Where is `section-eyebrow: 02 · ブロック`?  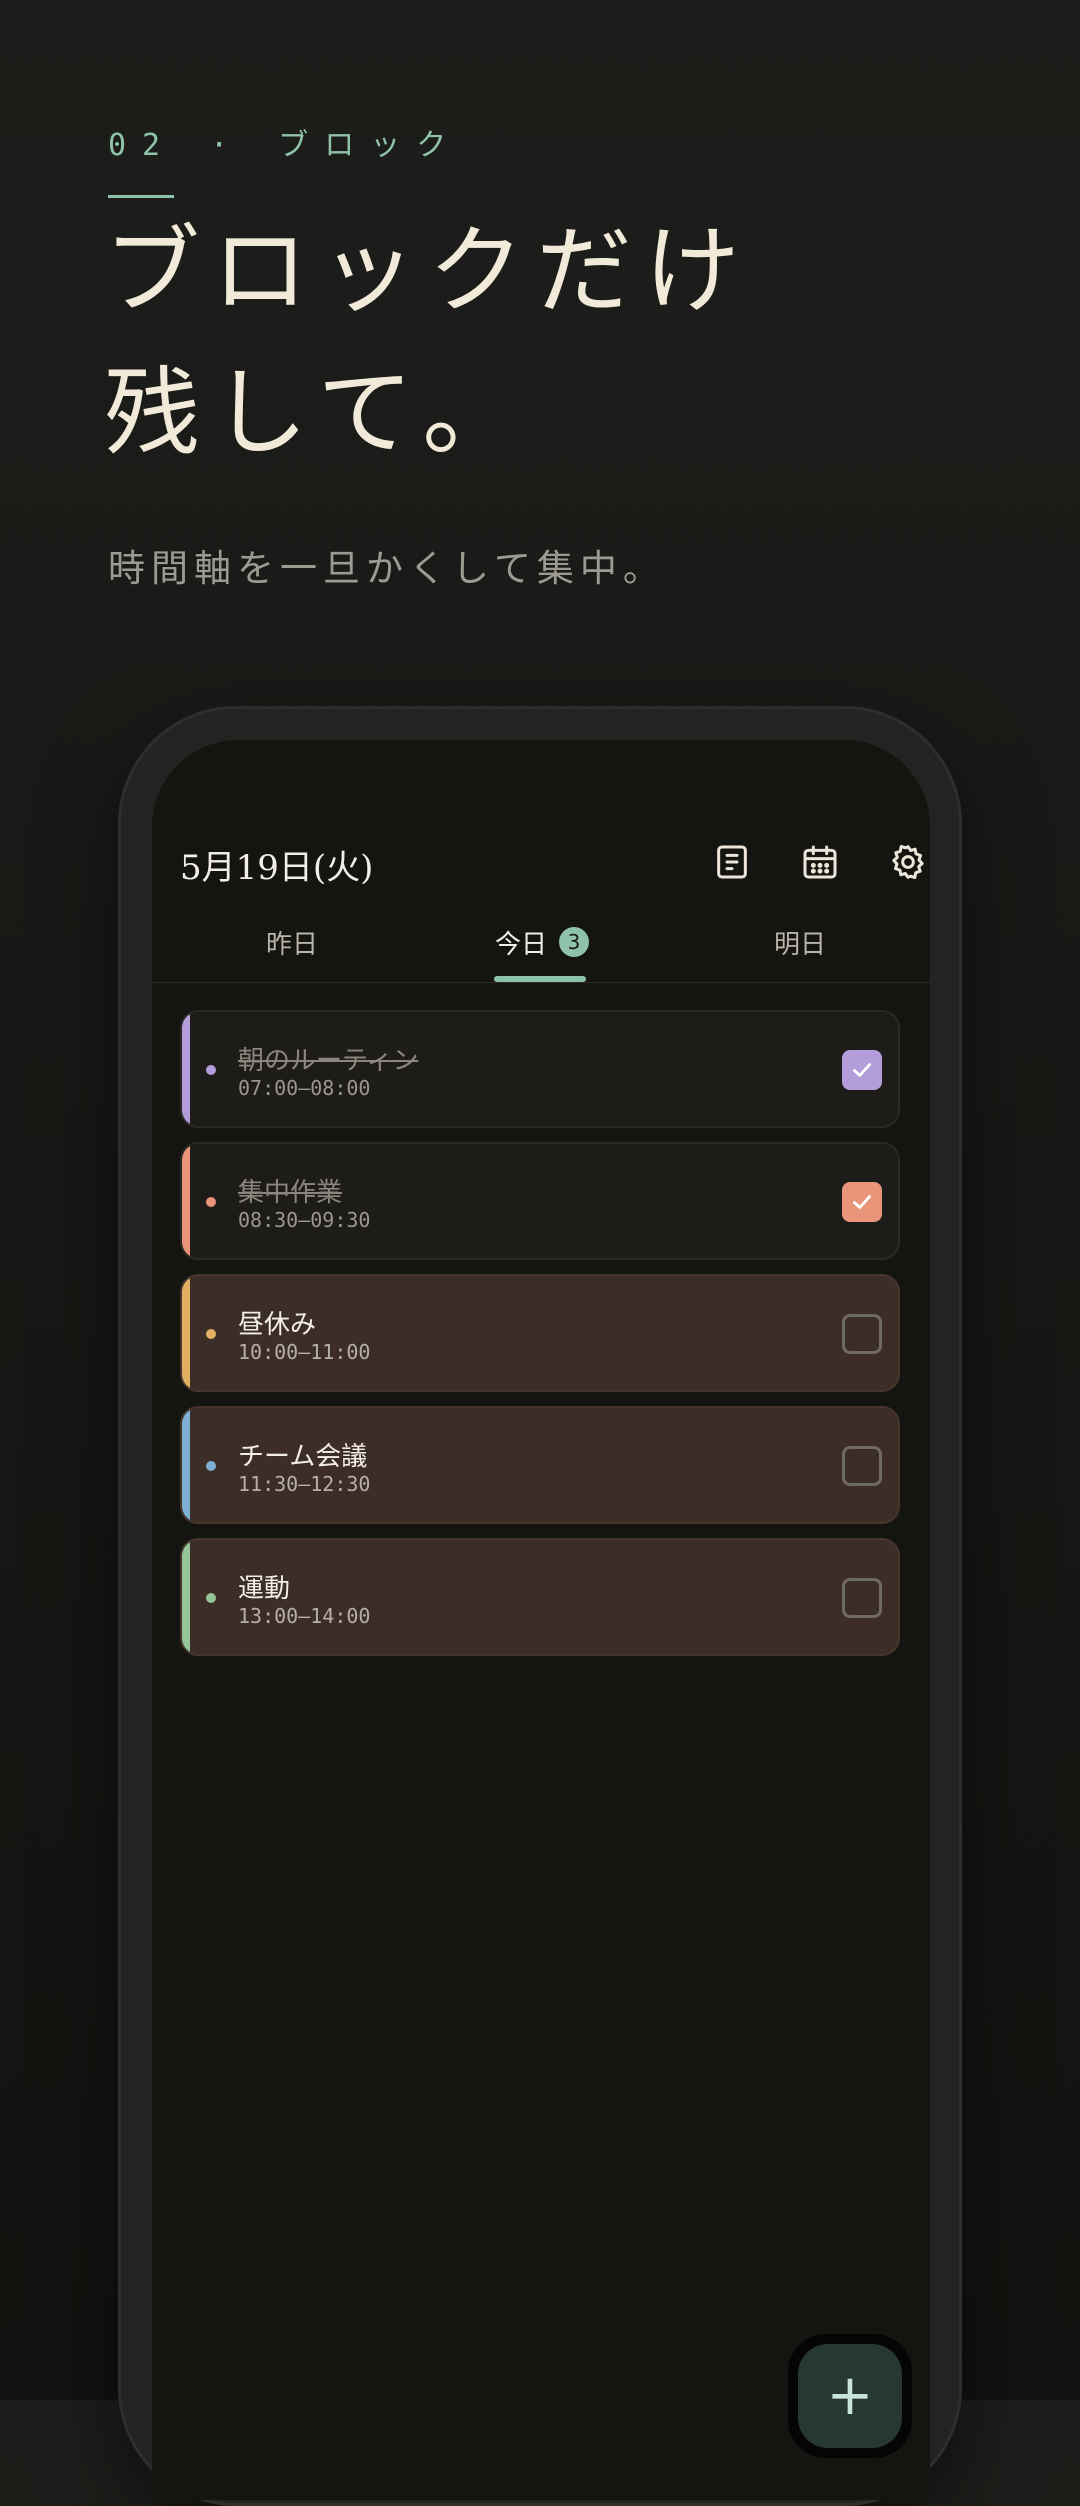 section-eyebrow: 02 · ブロック is located at coordinates (285, 145).